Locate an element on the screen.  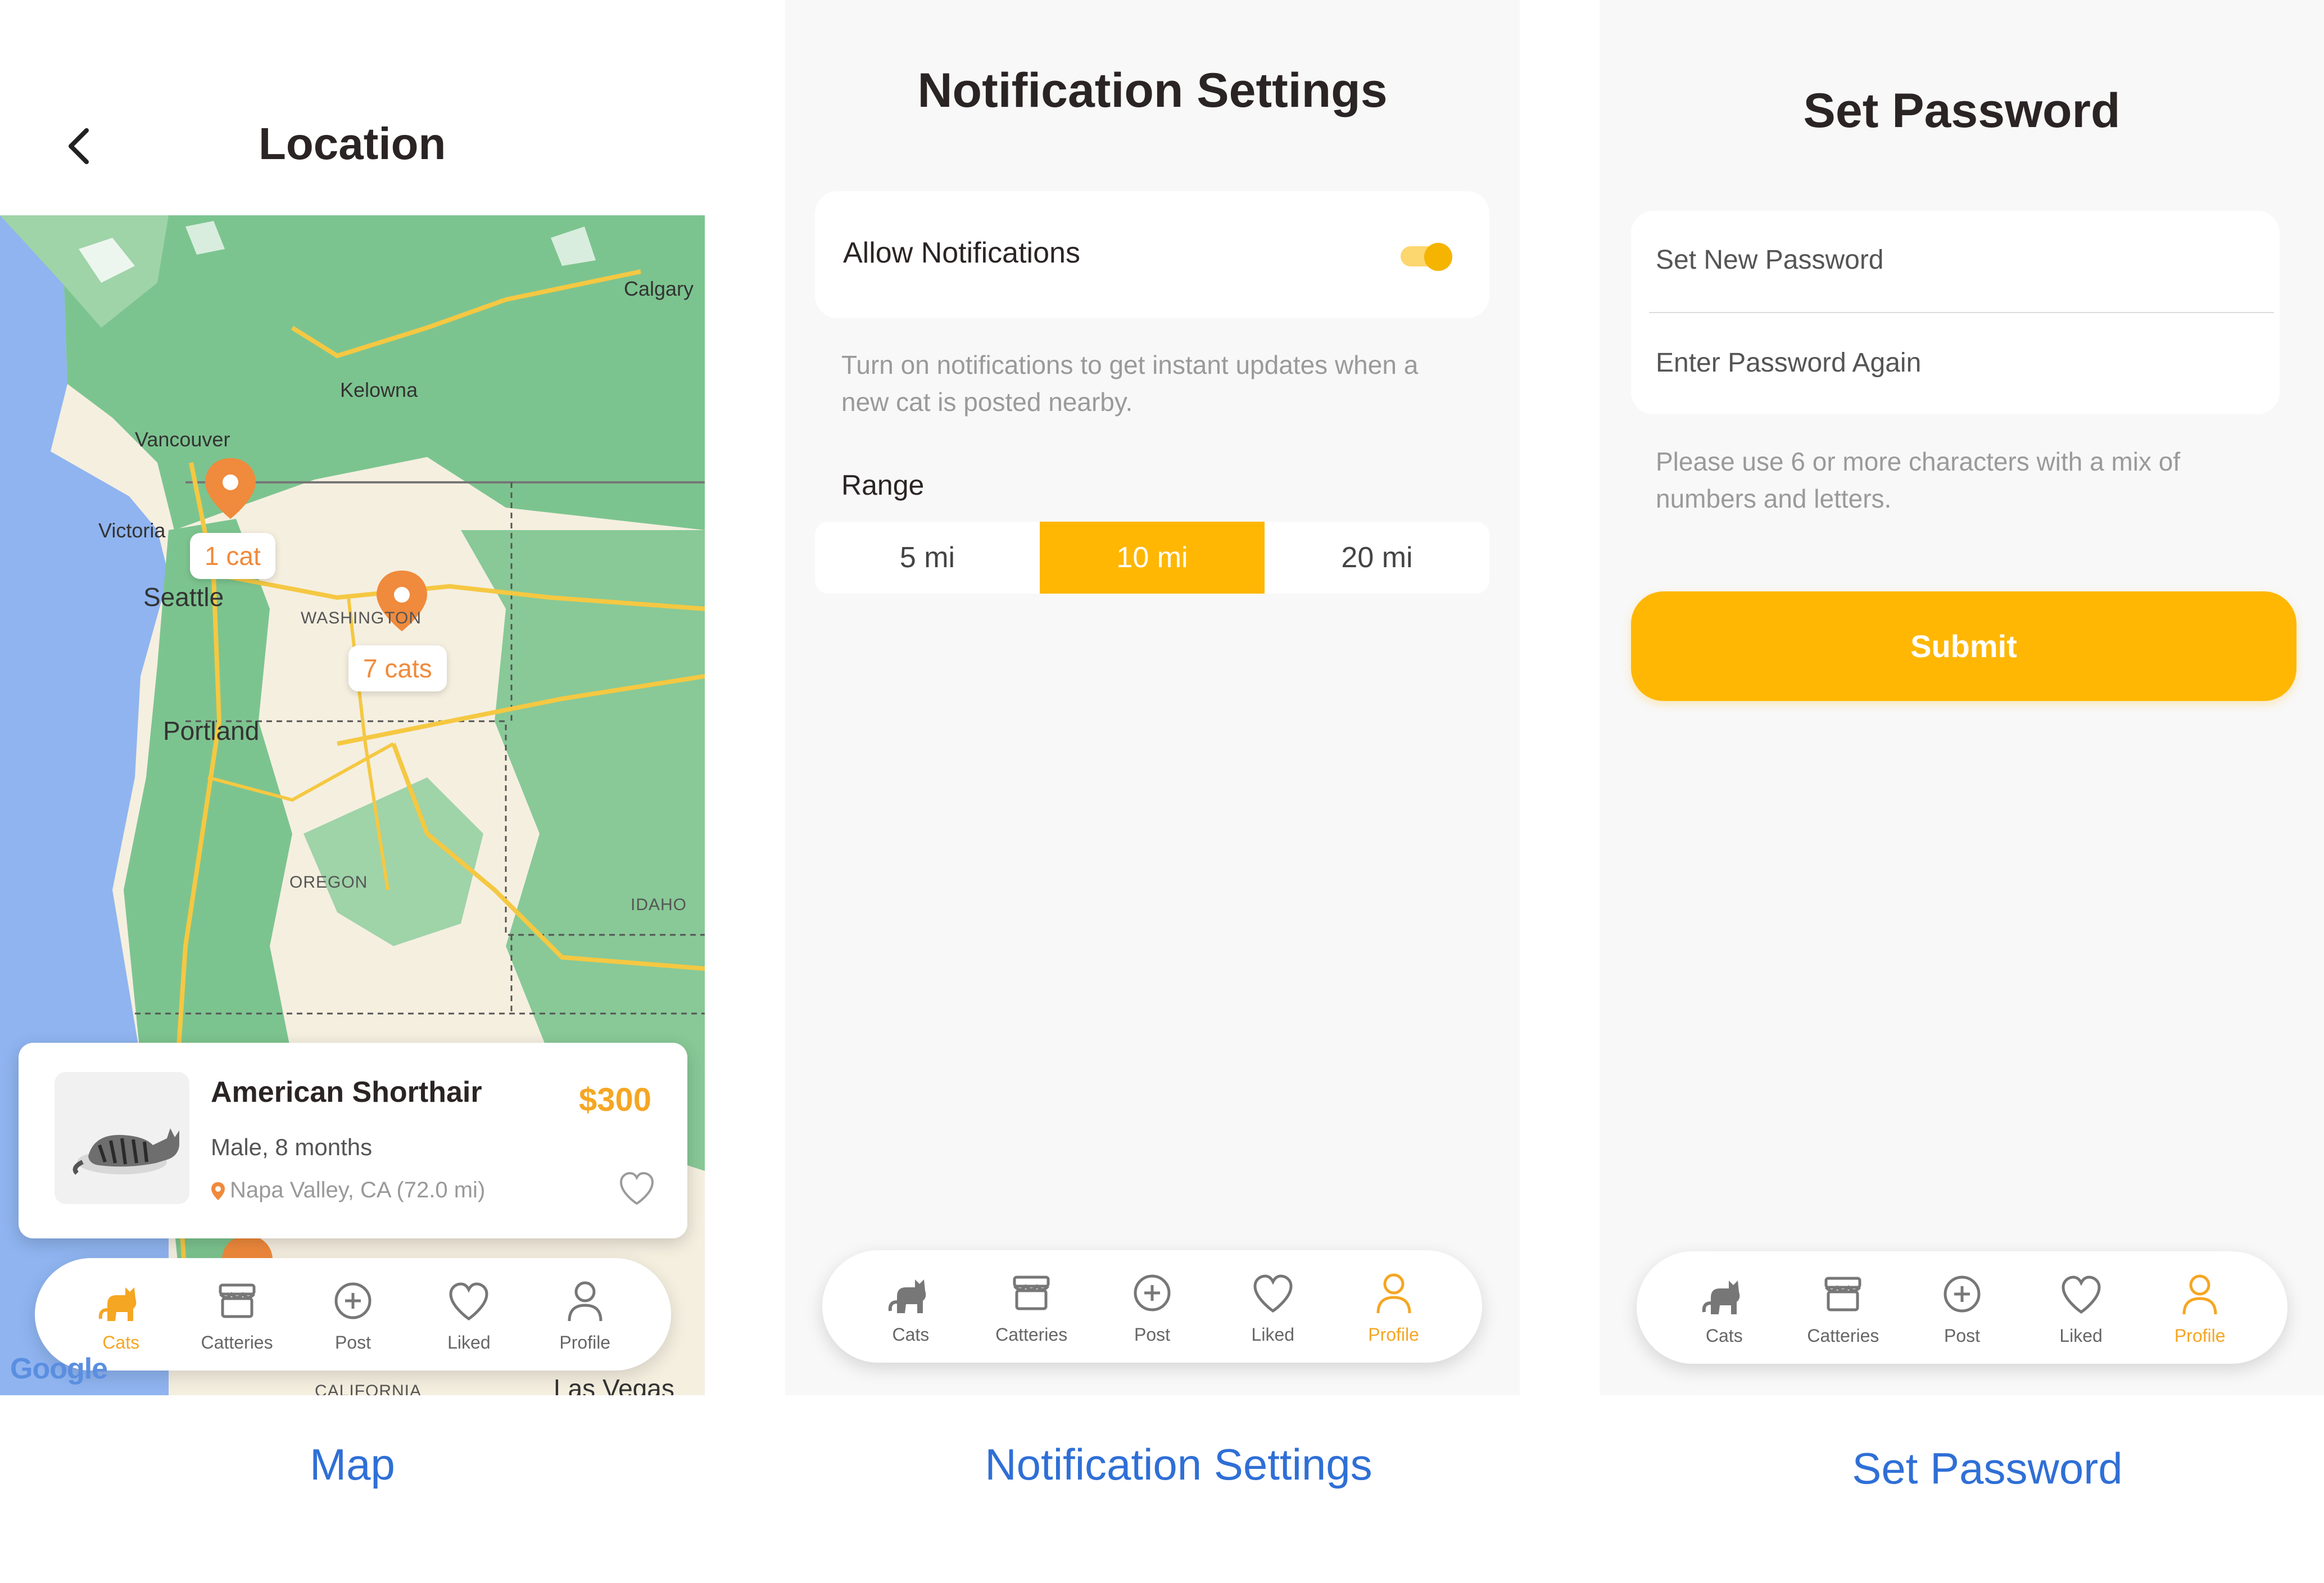
submit-button: Submit is located at coordinates (1963, 646).